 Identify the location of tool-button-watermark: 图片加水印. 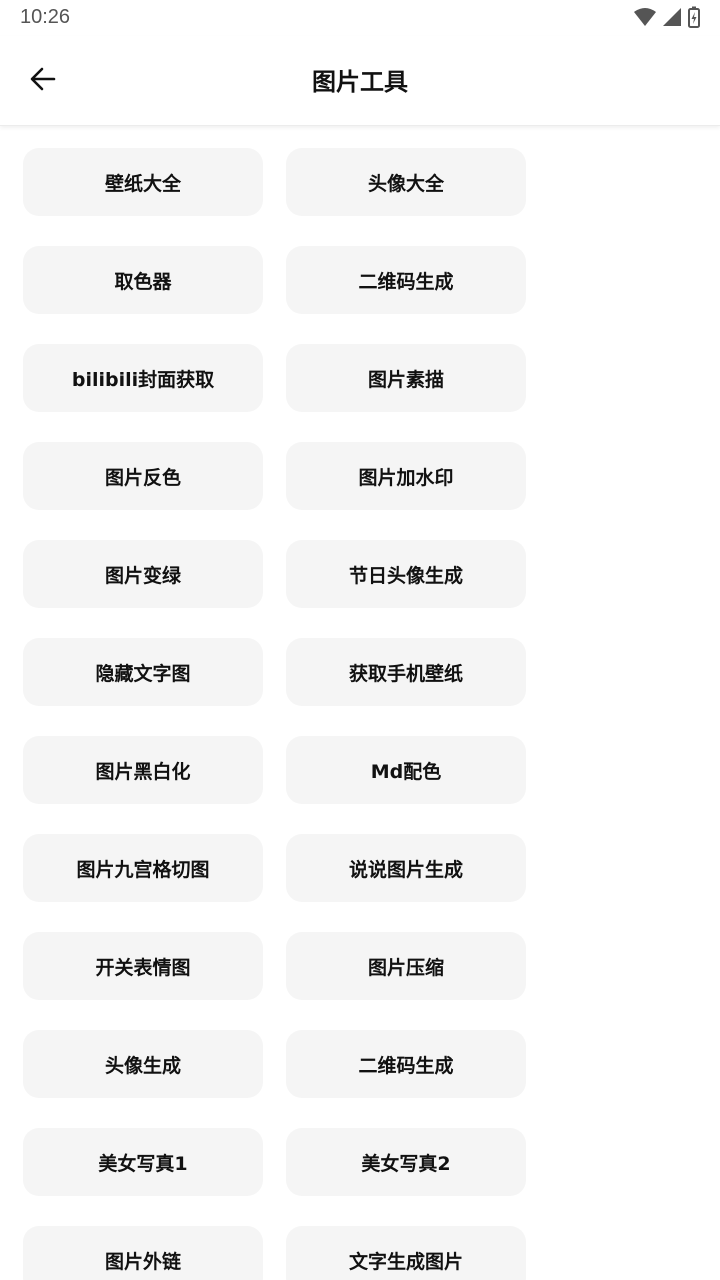
(406, 476).